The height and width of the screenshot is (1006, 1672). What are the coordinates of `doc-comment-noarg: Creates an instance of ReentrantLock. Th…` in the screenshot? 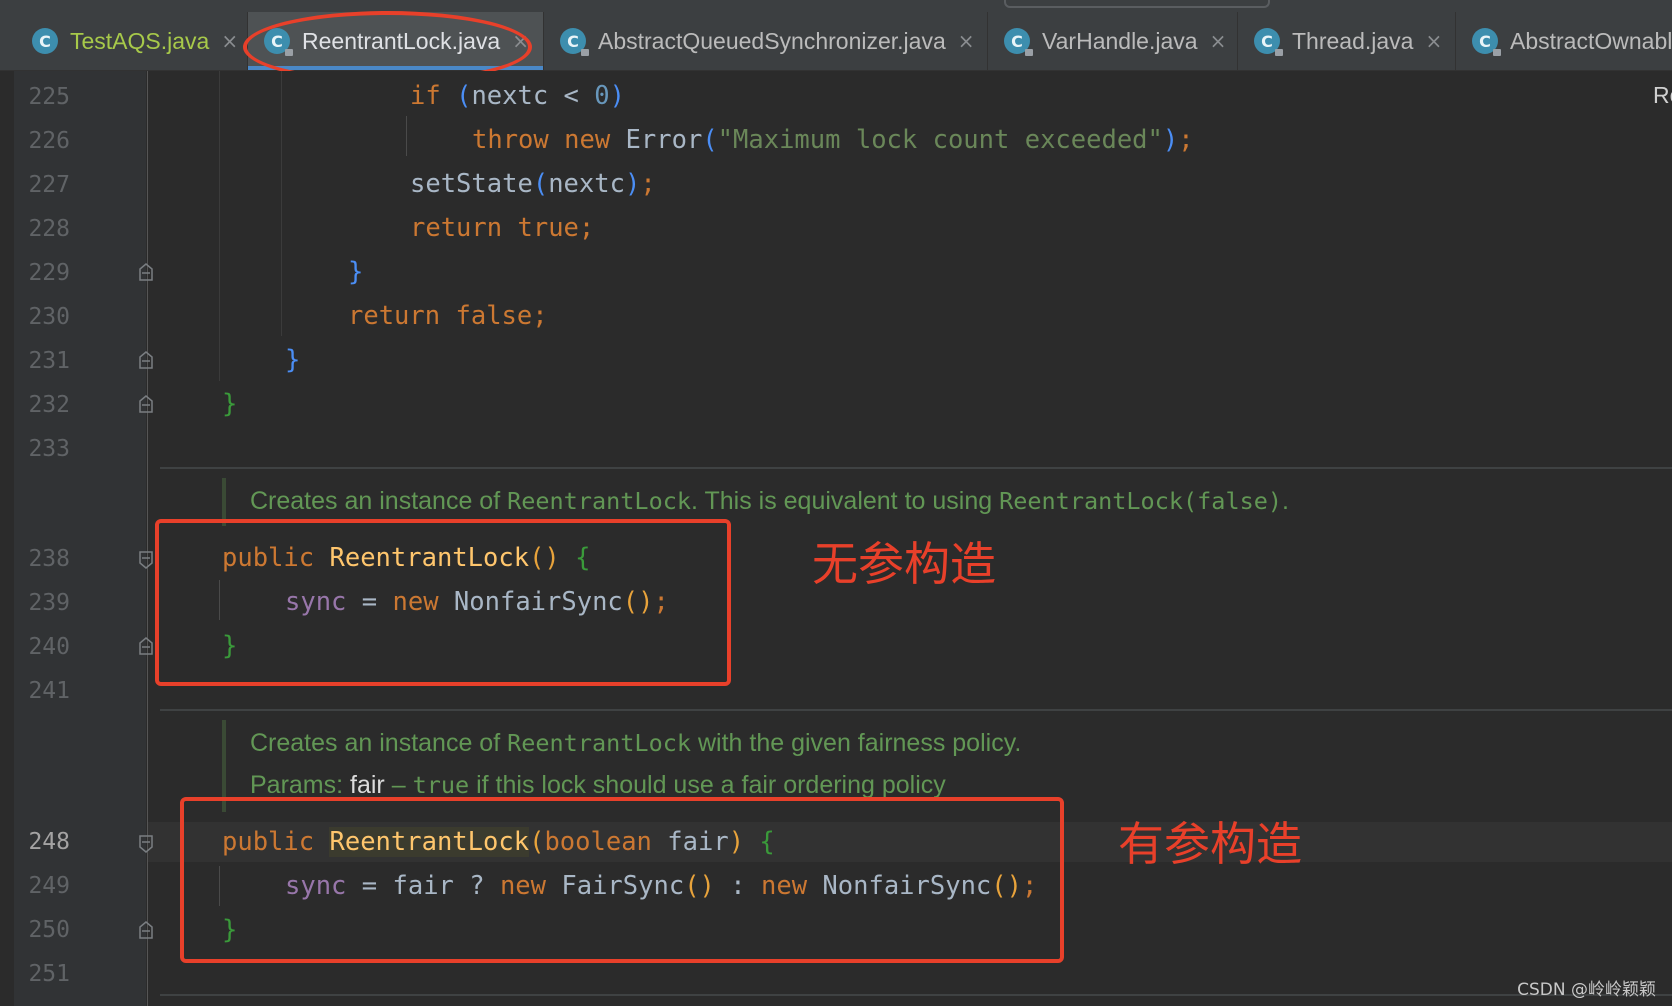 It's located at (769, 501).